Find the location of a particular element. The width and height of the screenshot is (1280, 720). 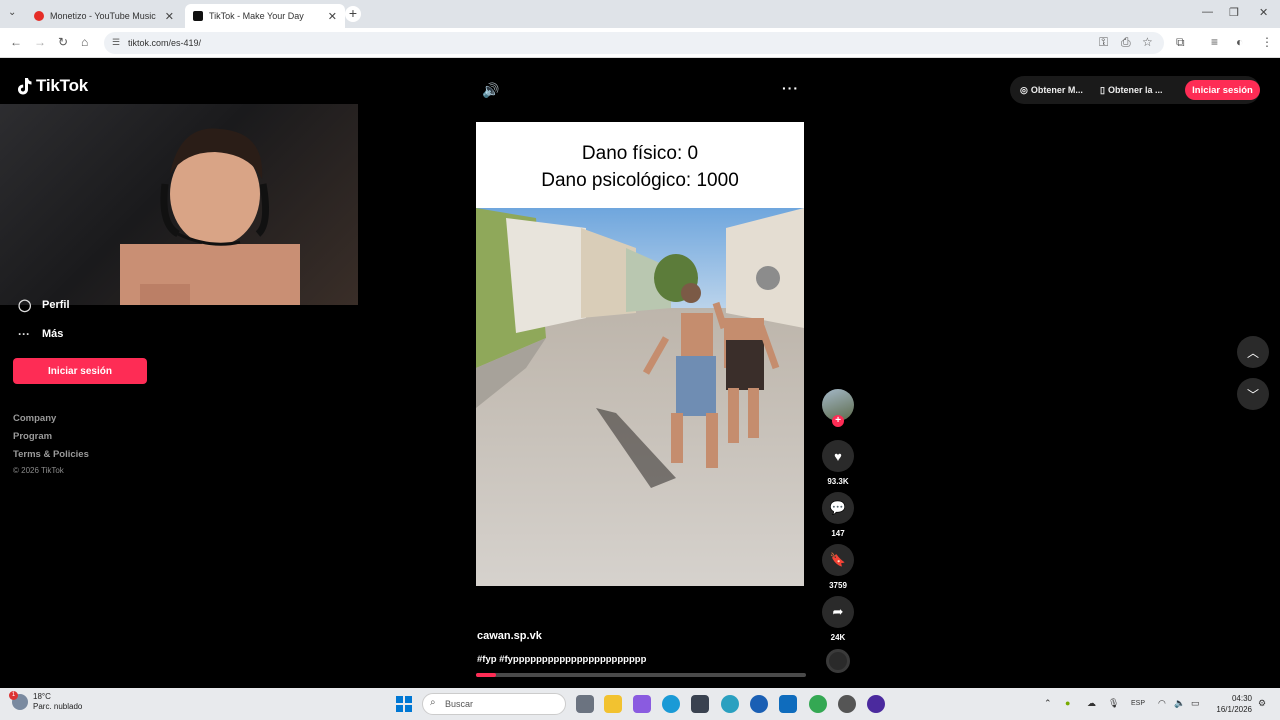

webcam-overlay is located at coordinates (179, 204).